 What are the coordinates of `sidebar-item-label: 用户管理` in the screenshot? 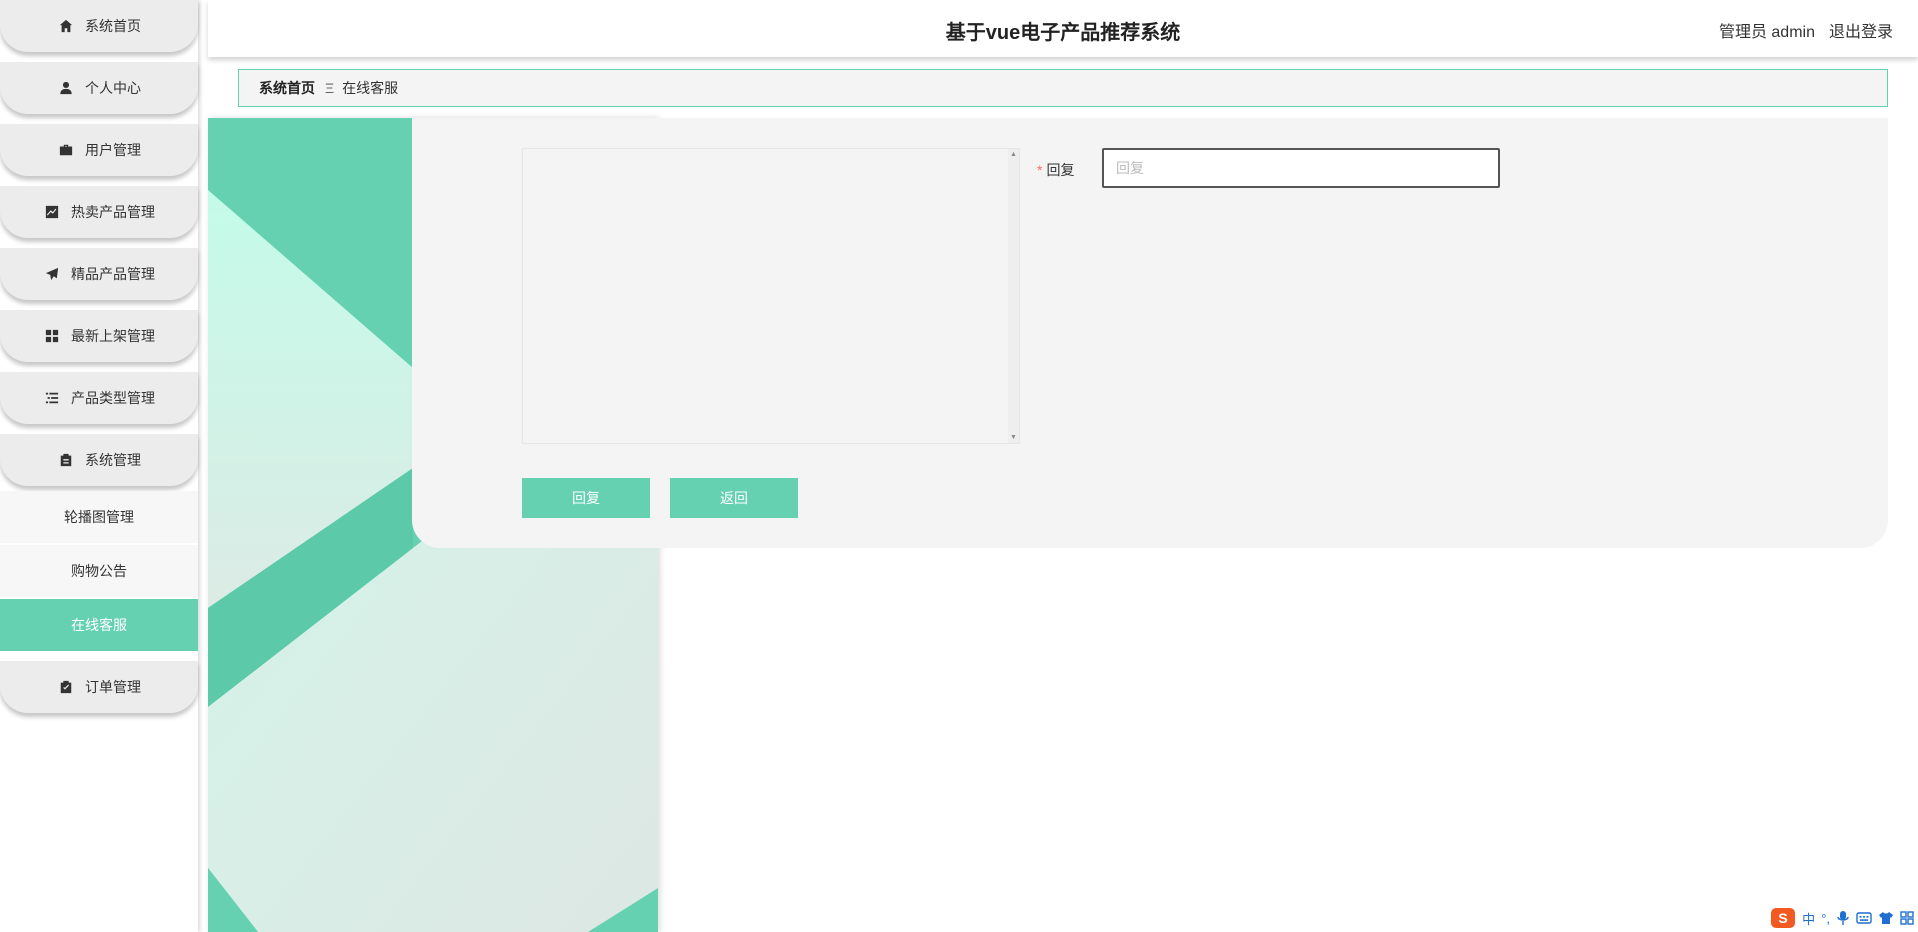 It's located at (113, 150).